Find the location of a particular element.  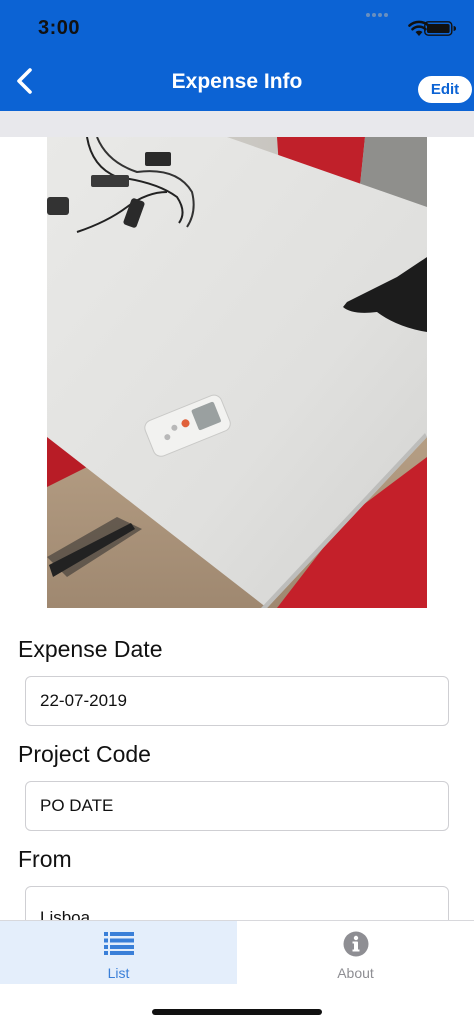

status-time: 3:00 is located at coordinates (59, 28).